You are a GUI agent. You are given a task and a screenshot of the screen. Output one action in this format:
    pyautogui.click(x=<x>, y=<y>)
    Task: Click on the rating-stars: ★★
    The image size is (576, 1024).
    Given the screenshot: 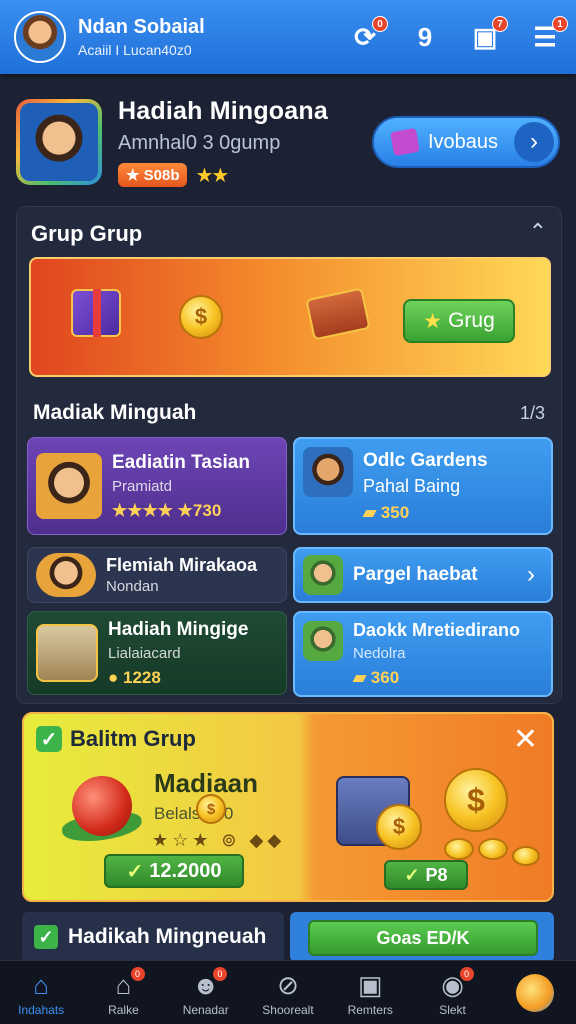 What is the action you would take?
    pyautogui.click(x=212, y=175)
    